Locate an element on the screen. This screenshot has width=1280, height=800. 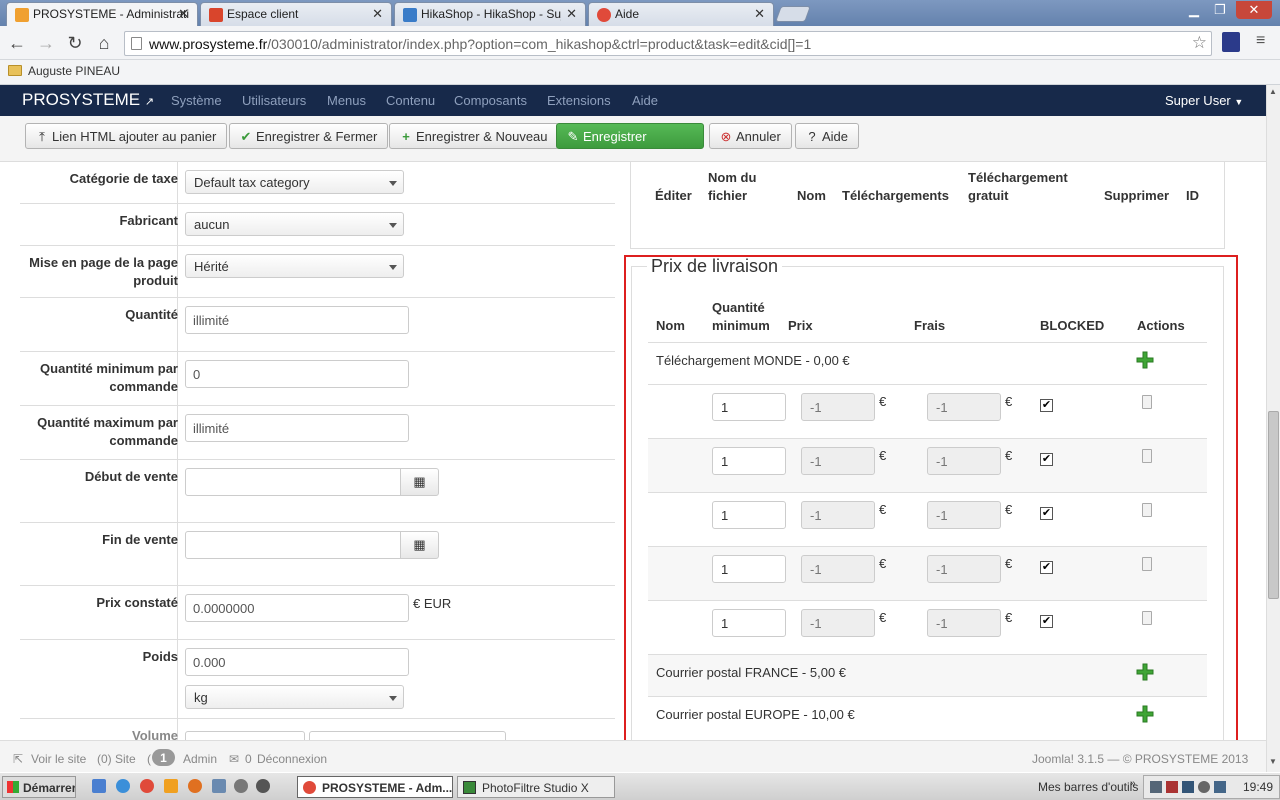
firefox-icon is located at coordinates (195, 786).